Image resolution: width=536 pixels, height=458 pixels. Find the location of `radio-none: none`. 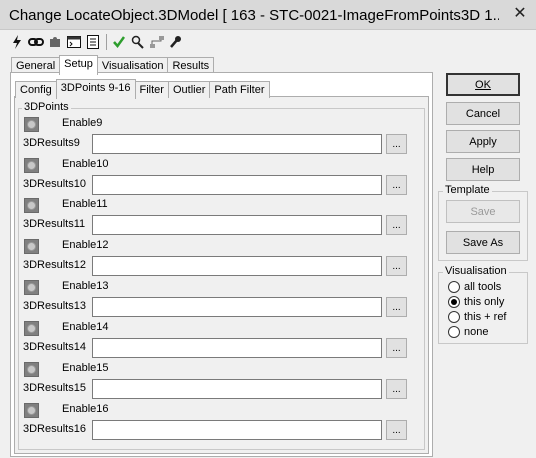

radio-none: none is located at coordinates (468, 332).